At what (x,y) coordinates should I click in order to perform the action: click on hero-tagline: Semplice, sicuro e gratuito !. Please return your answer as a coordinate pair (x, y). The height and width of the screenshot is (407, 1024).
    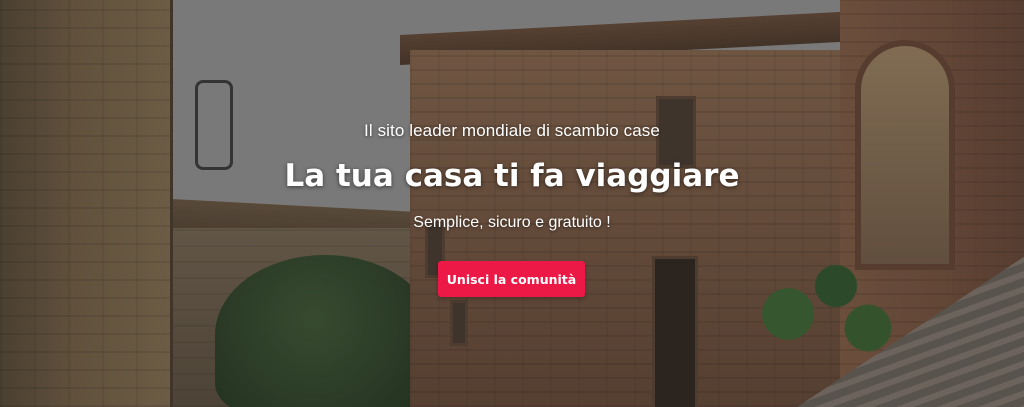
    Looking at the image, I should click on (512, 222).